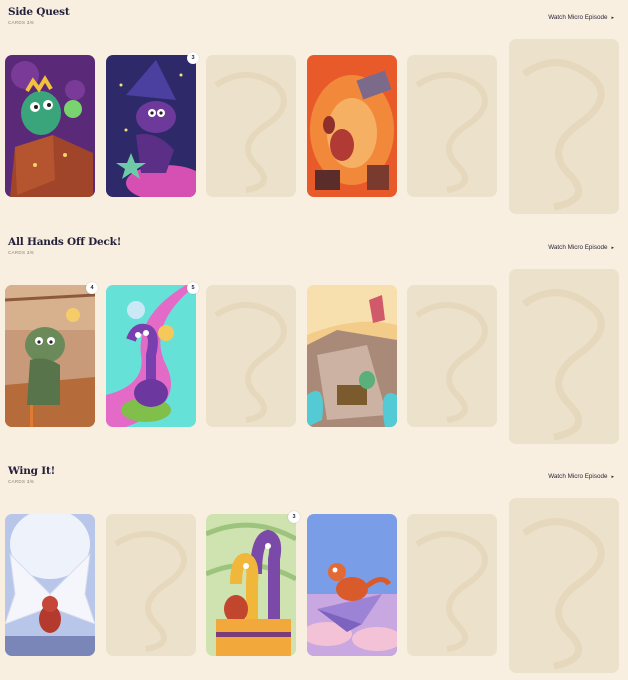 Image resolution: width=628 pixels, height=680 pixels. Describe the element at coordinates (39, 12) in the screenshot. I see `section-title: Side Quest` at that location.